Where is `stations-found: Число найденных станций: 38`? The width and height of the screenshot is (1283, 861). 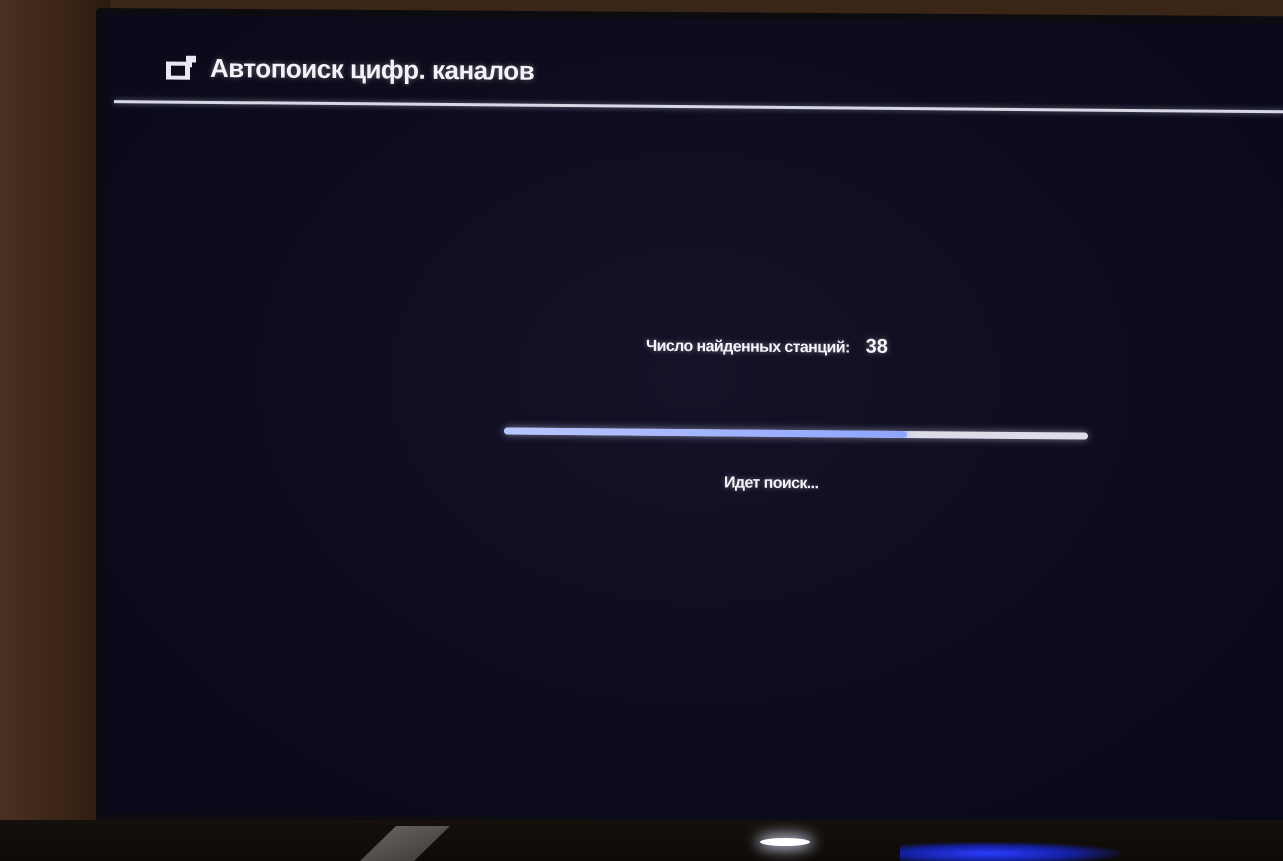 stations-found: Число найденных станций: 38 is located at coordinates (767, 346).